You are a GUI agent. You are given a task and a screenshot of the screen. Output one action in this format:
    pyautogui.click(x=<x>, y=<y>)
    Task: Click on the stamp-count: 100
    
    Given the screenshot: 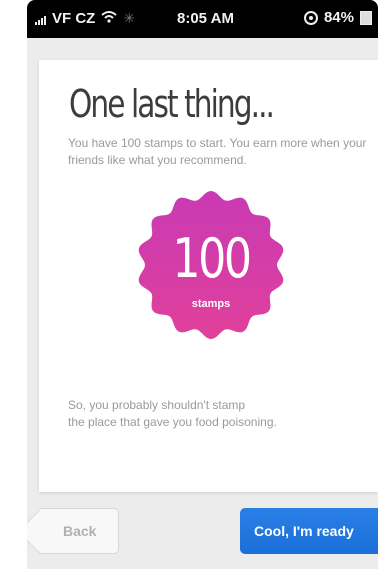 What is the action you would take?
    pyautogui.click(x=212, y=258)
    